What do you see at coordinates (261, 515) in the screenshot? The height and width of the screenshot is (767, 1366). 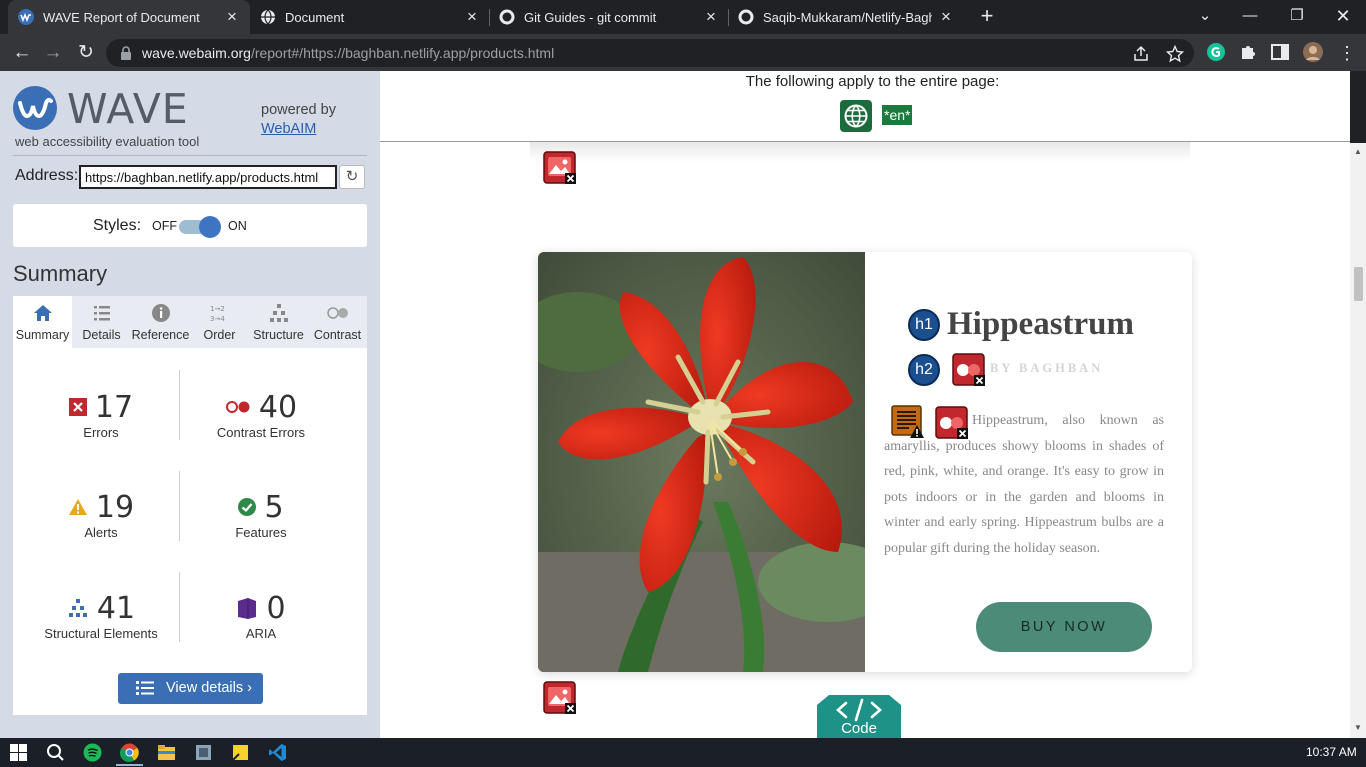 I see `features-stat: 5 Features` at bounding box center [261, 515].